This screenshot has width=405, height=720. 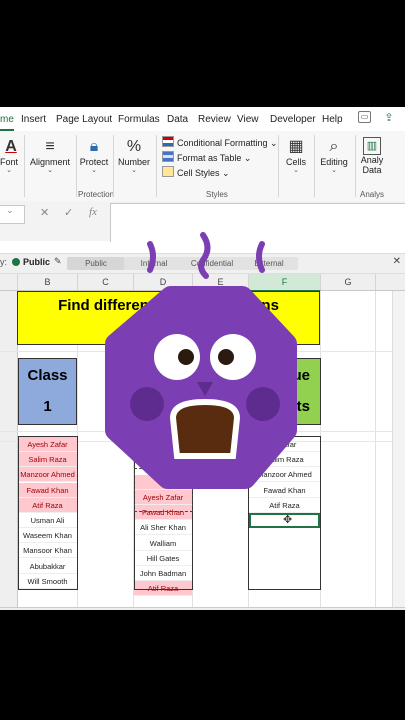 I want to click on analyze-data-button: ▥ Analy Data, so click(x=372, y=156).